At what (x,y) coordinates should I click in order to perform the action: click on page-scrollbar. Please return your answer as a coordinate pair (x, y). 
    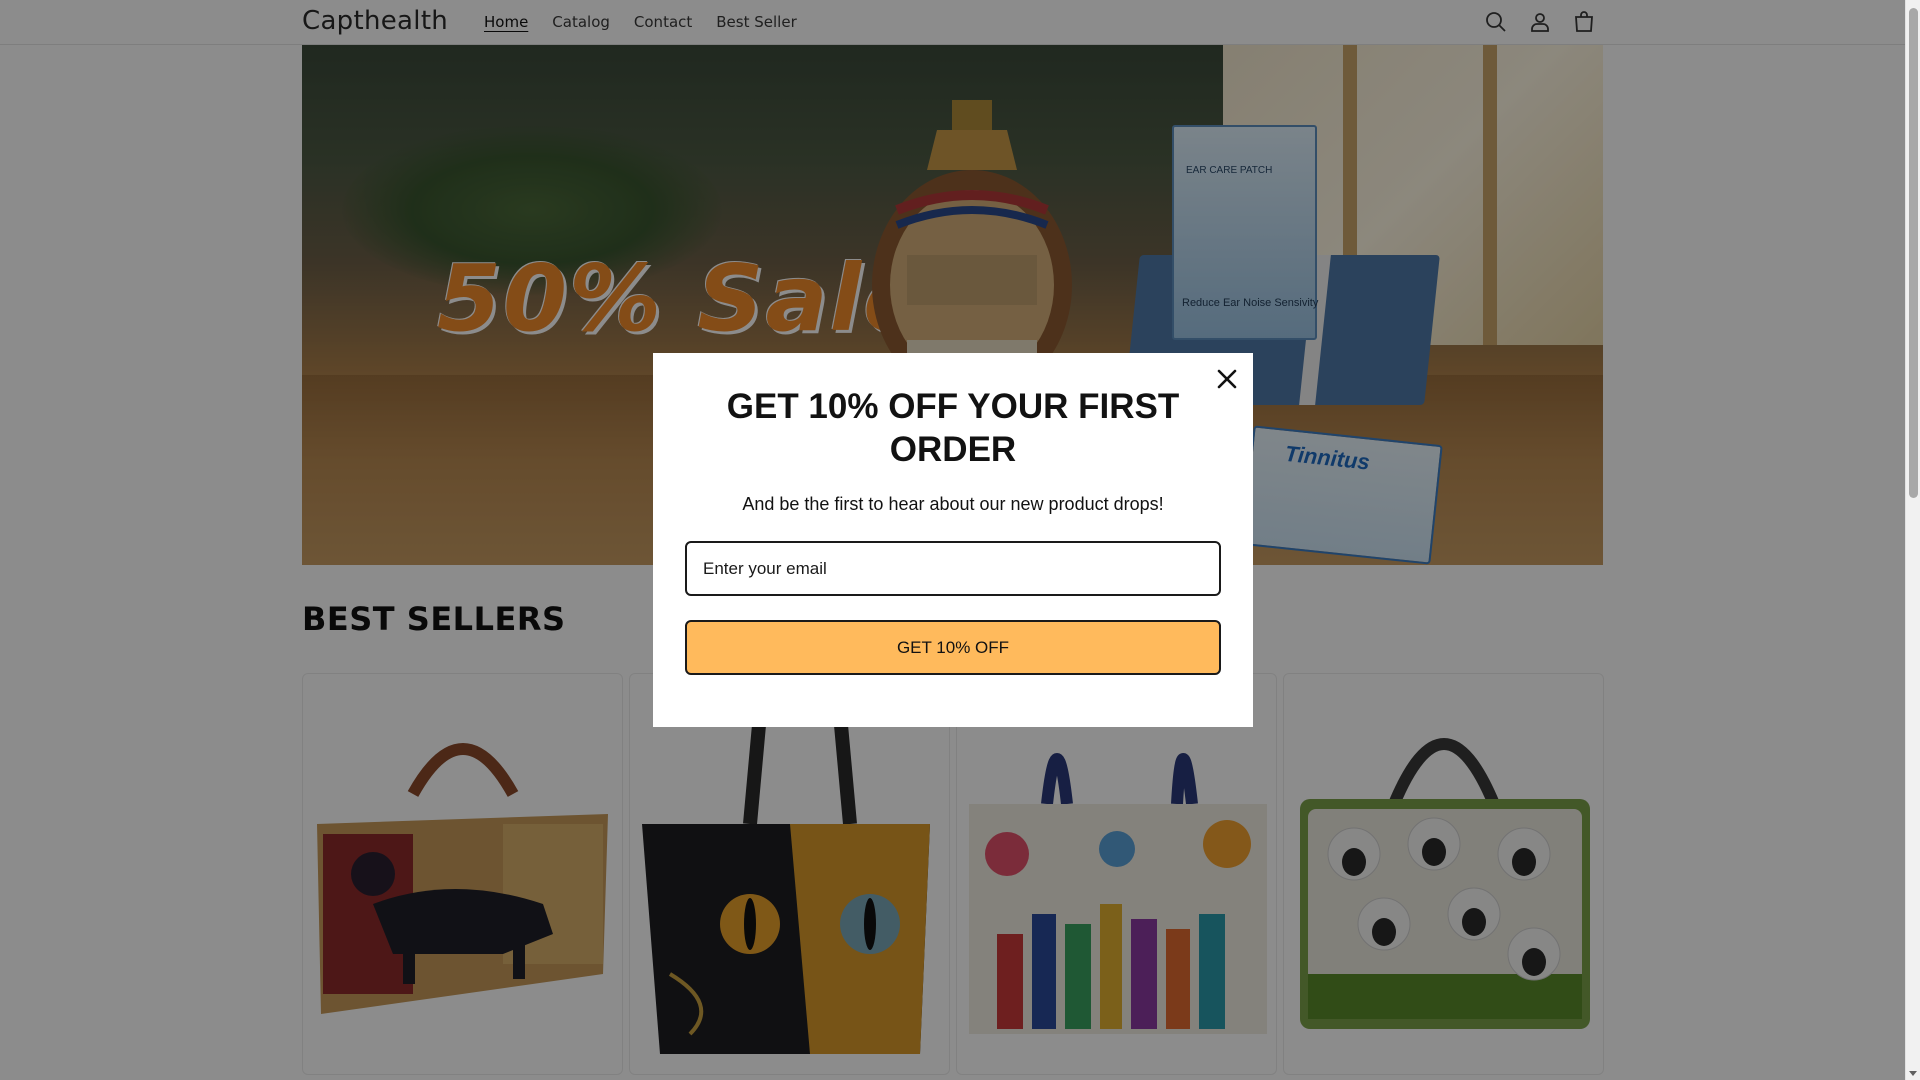
    Looking at the image, I should click on (1912, 540).